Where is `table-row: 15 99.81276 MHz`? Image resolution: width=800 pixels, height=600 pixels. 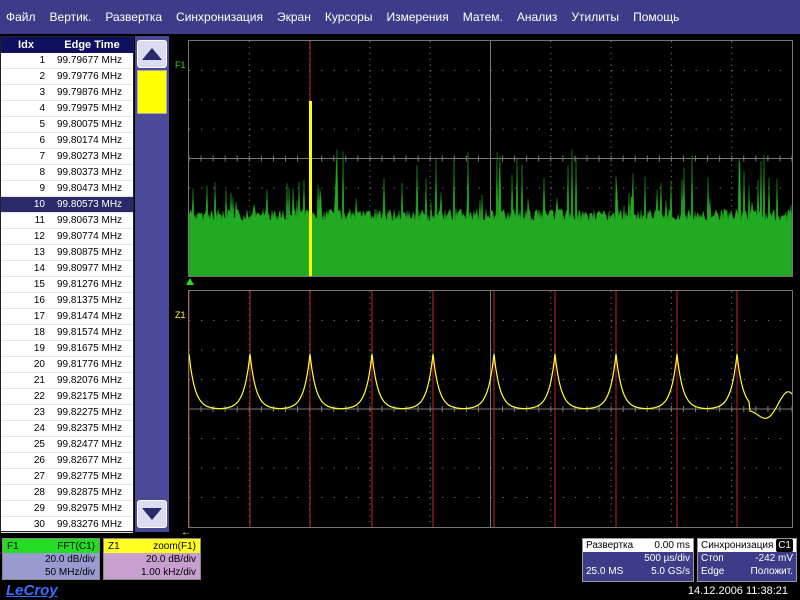 table-row: 15 99.81276 MHz is located at coordinates (67, 285).